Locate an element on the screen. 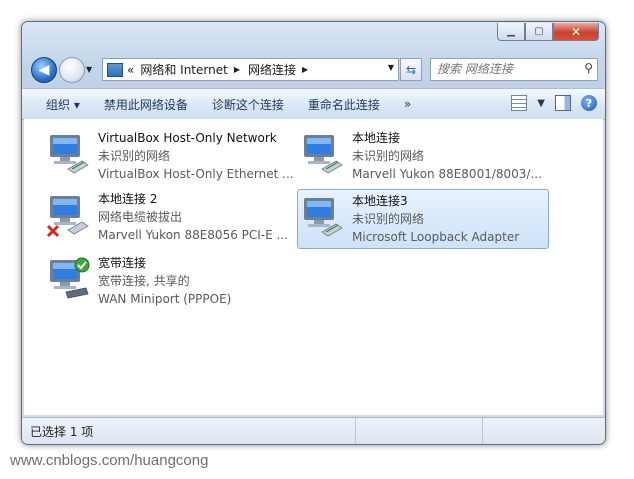 Image resolution: width=634 pixels, height=479 pixels. arrow-left-icon: ◀ is located at coordinates (44, 70).